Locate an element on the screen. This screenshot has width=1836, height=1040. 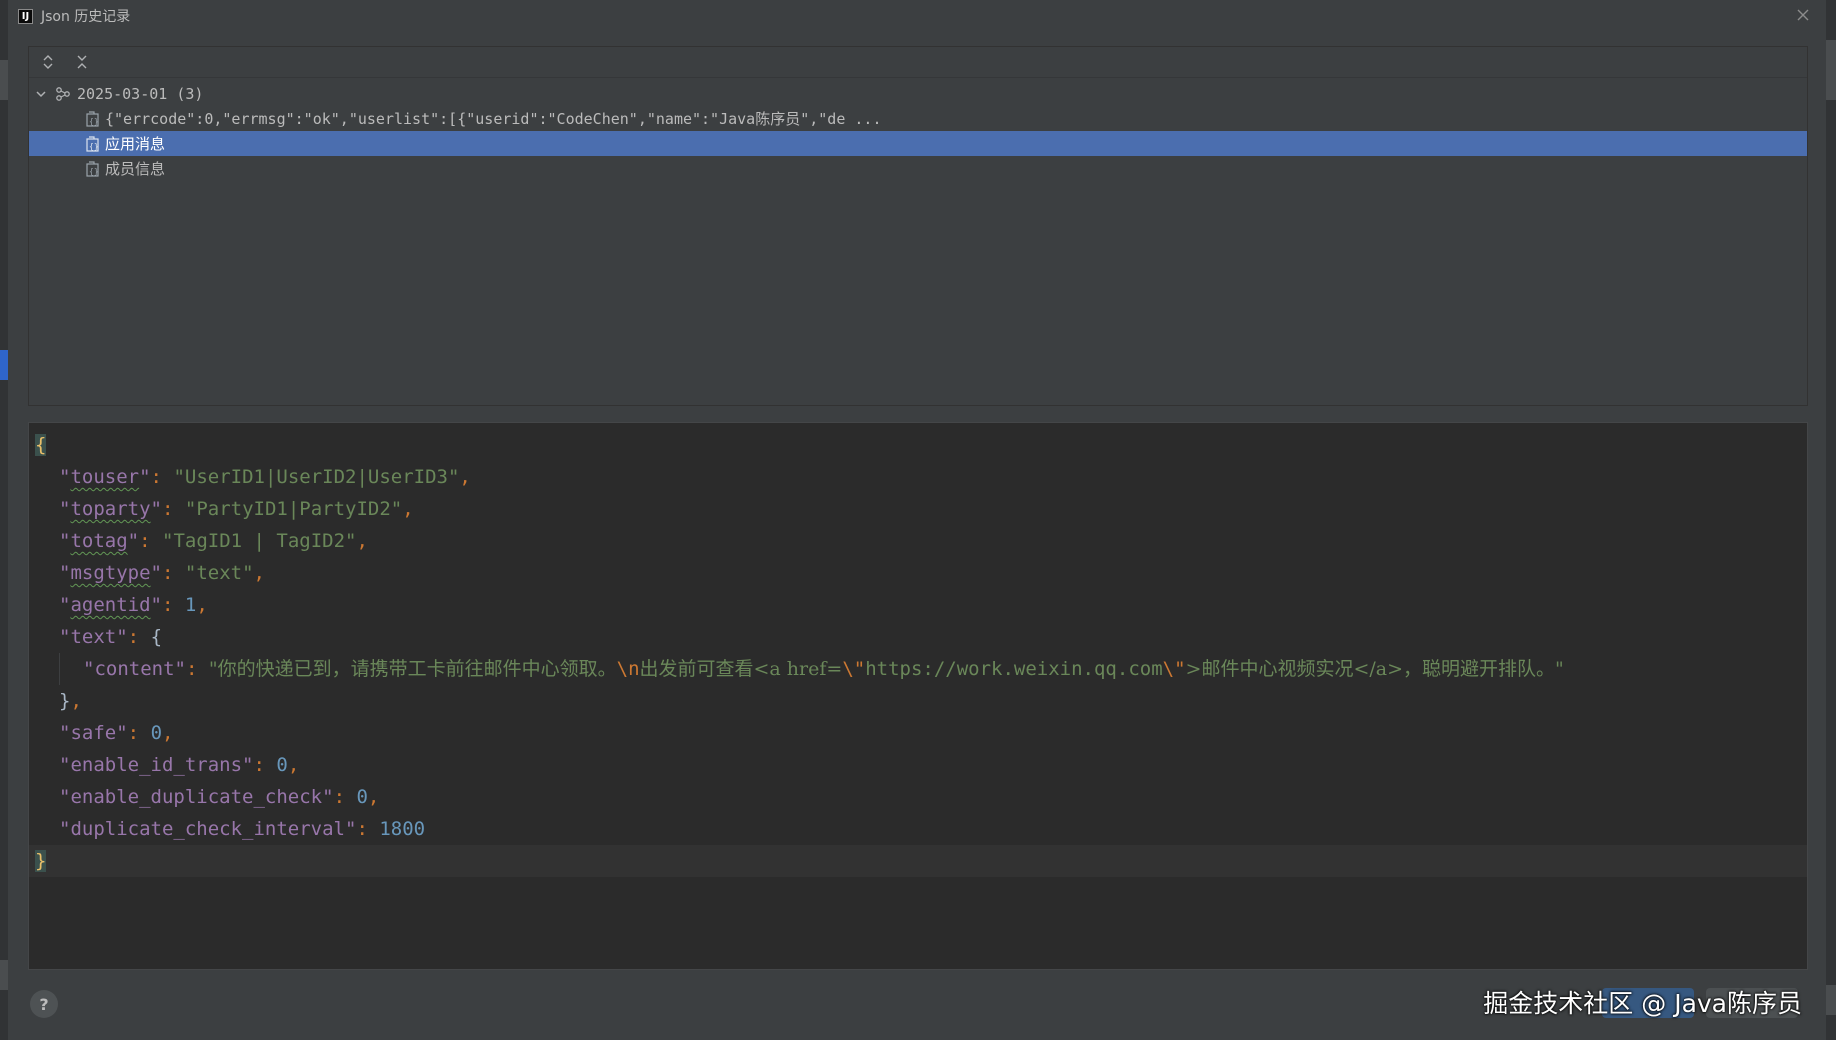
indent-guide is located at coordinates (59, 669).